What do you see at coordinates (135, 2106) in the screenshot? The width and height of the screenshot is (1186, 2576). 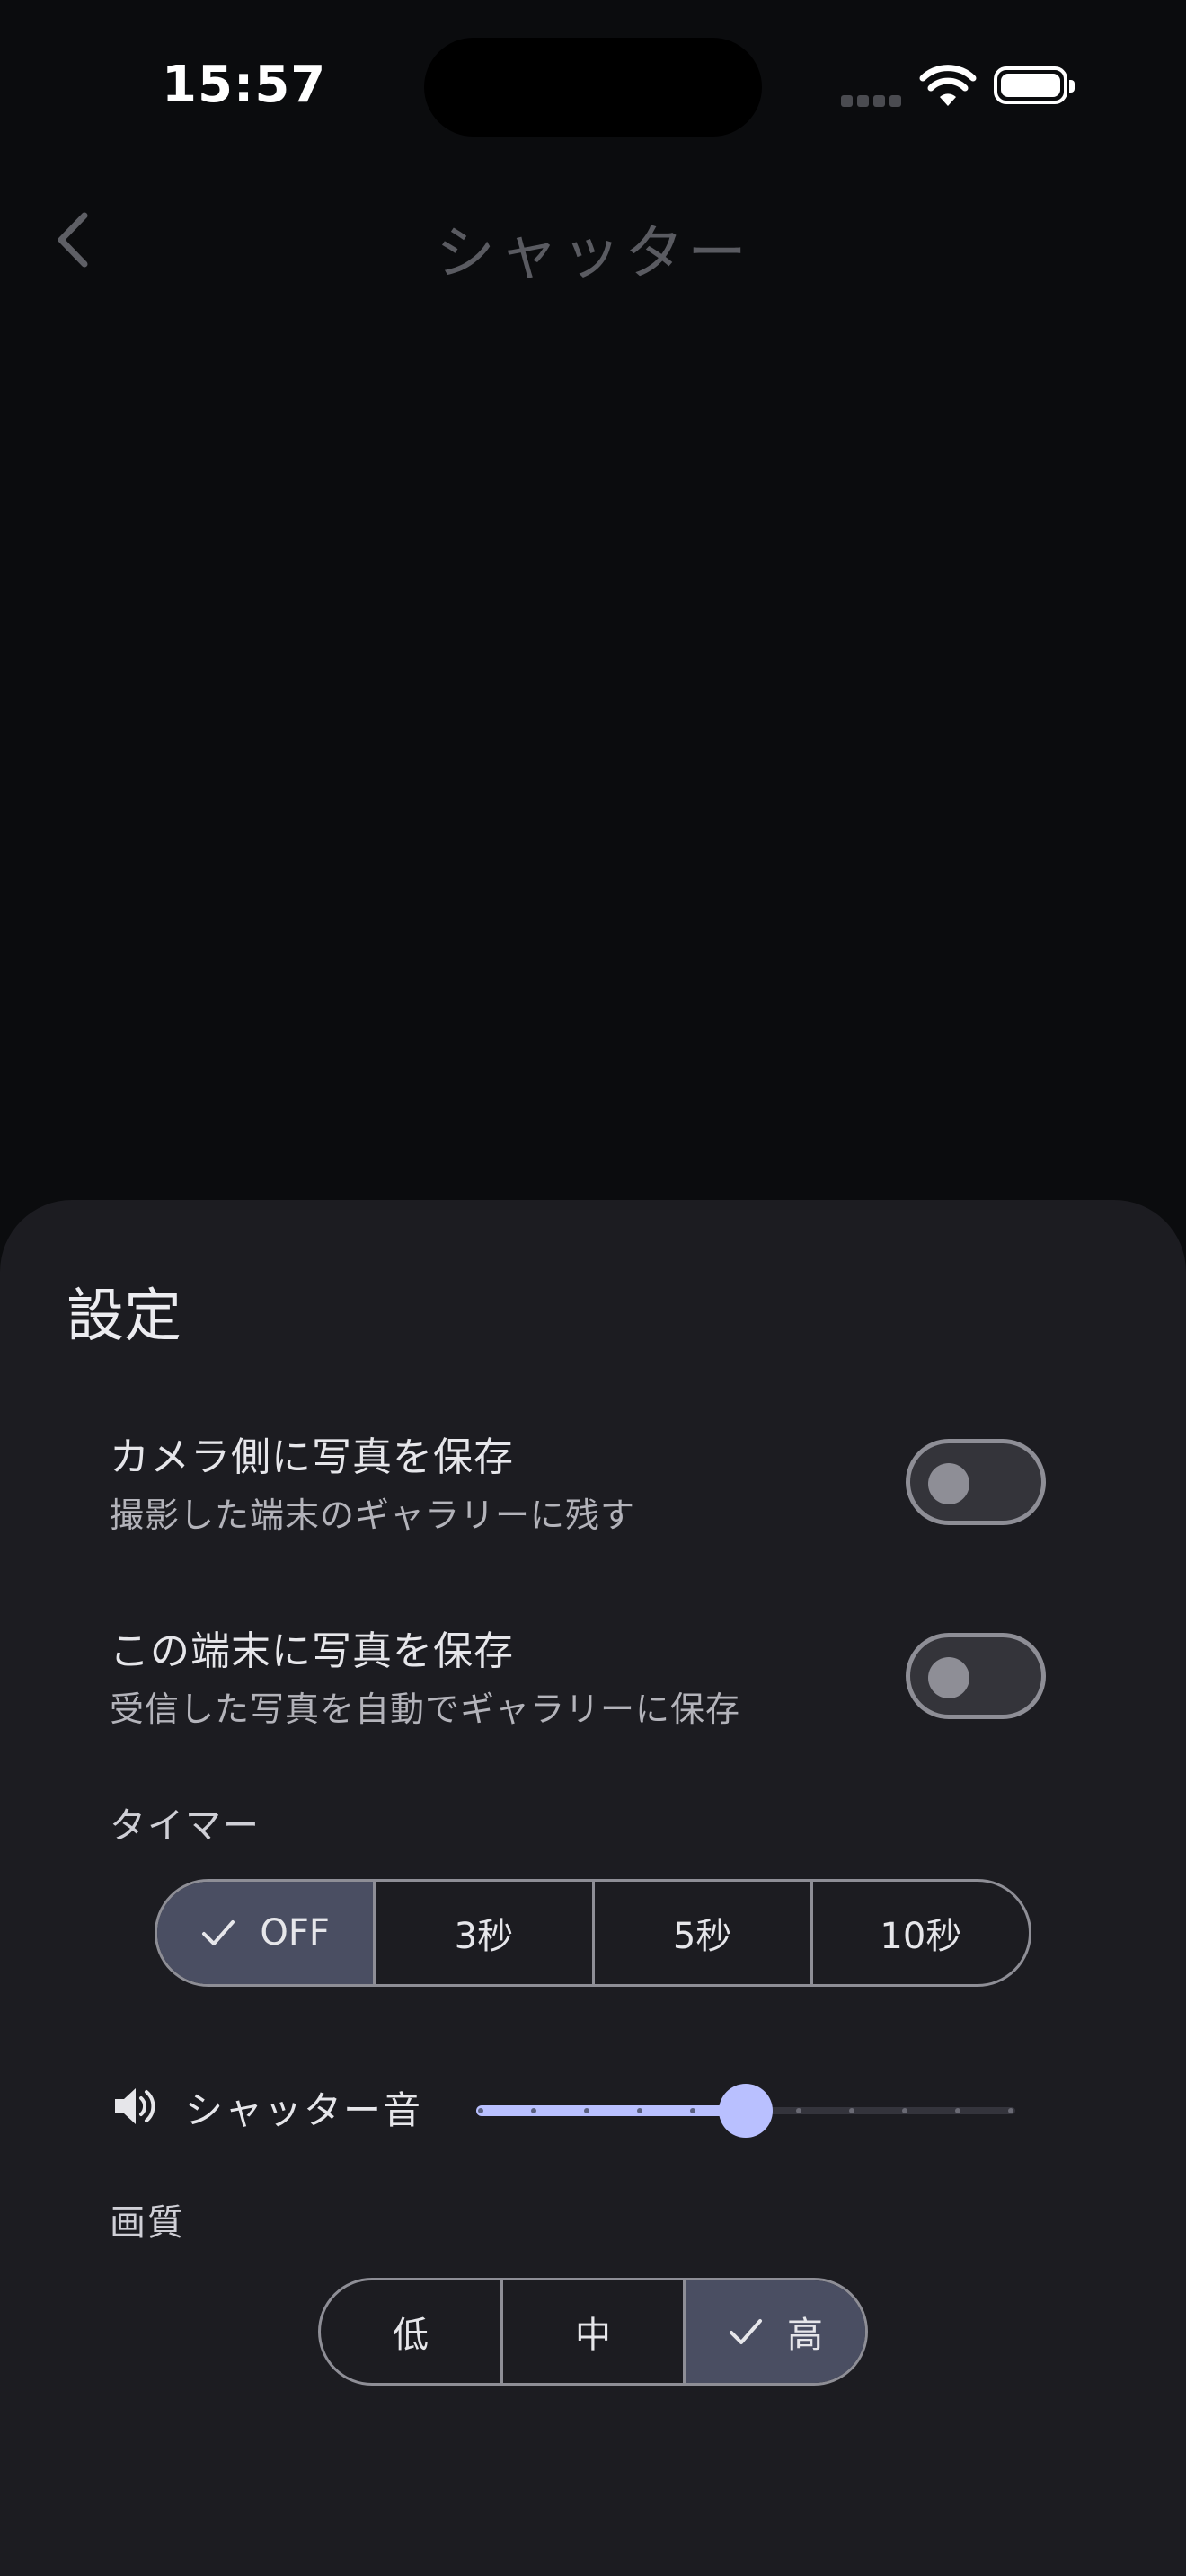 I see `speaker-icon` at bounding box center [135, 2106].